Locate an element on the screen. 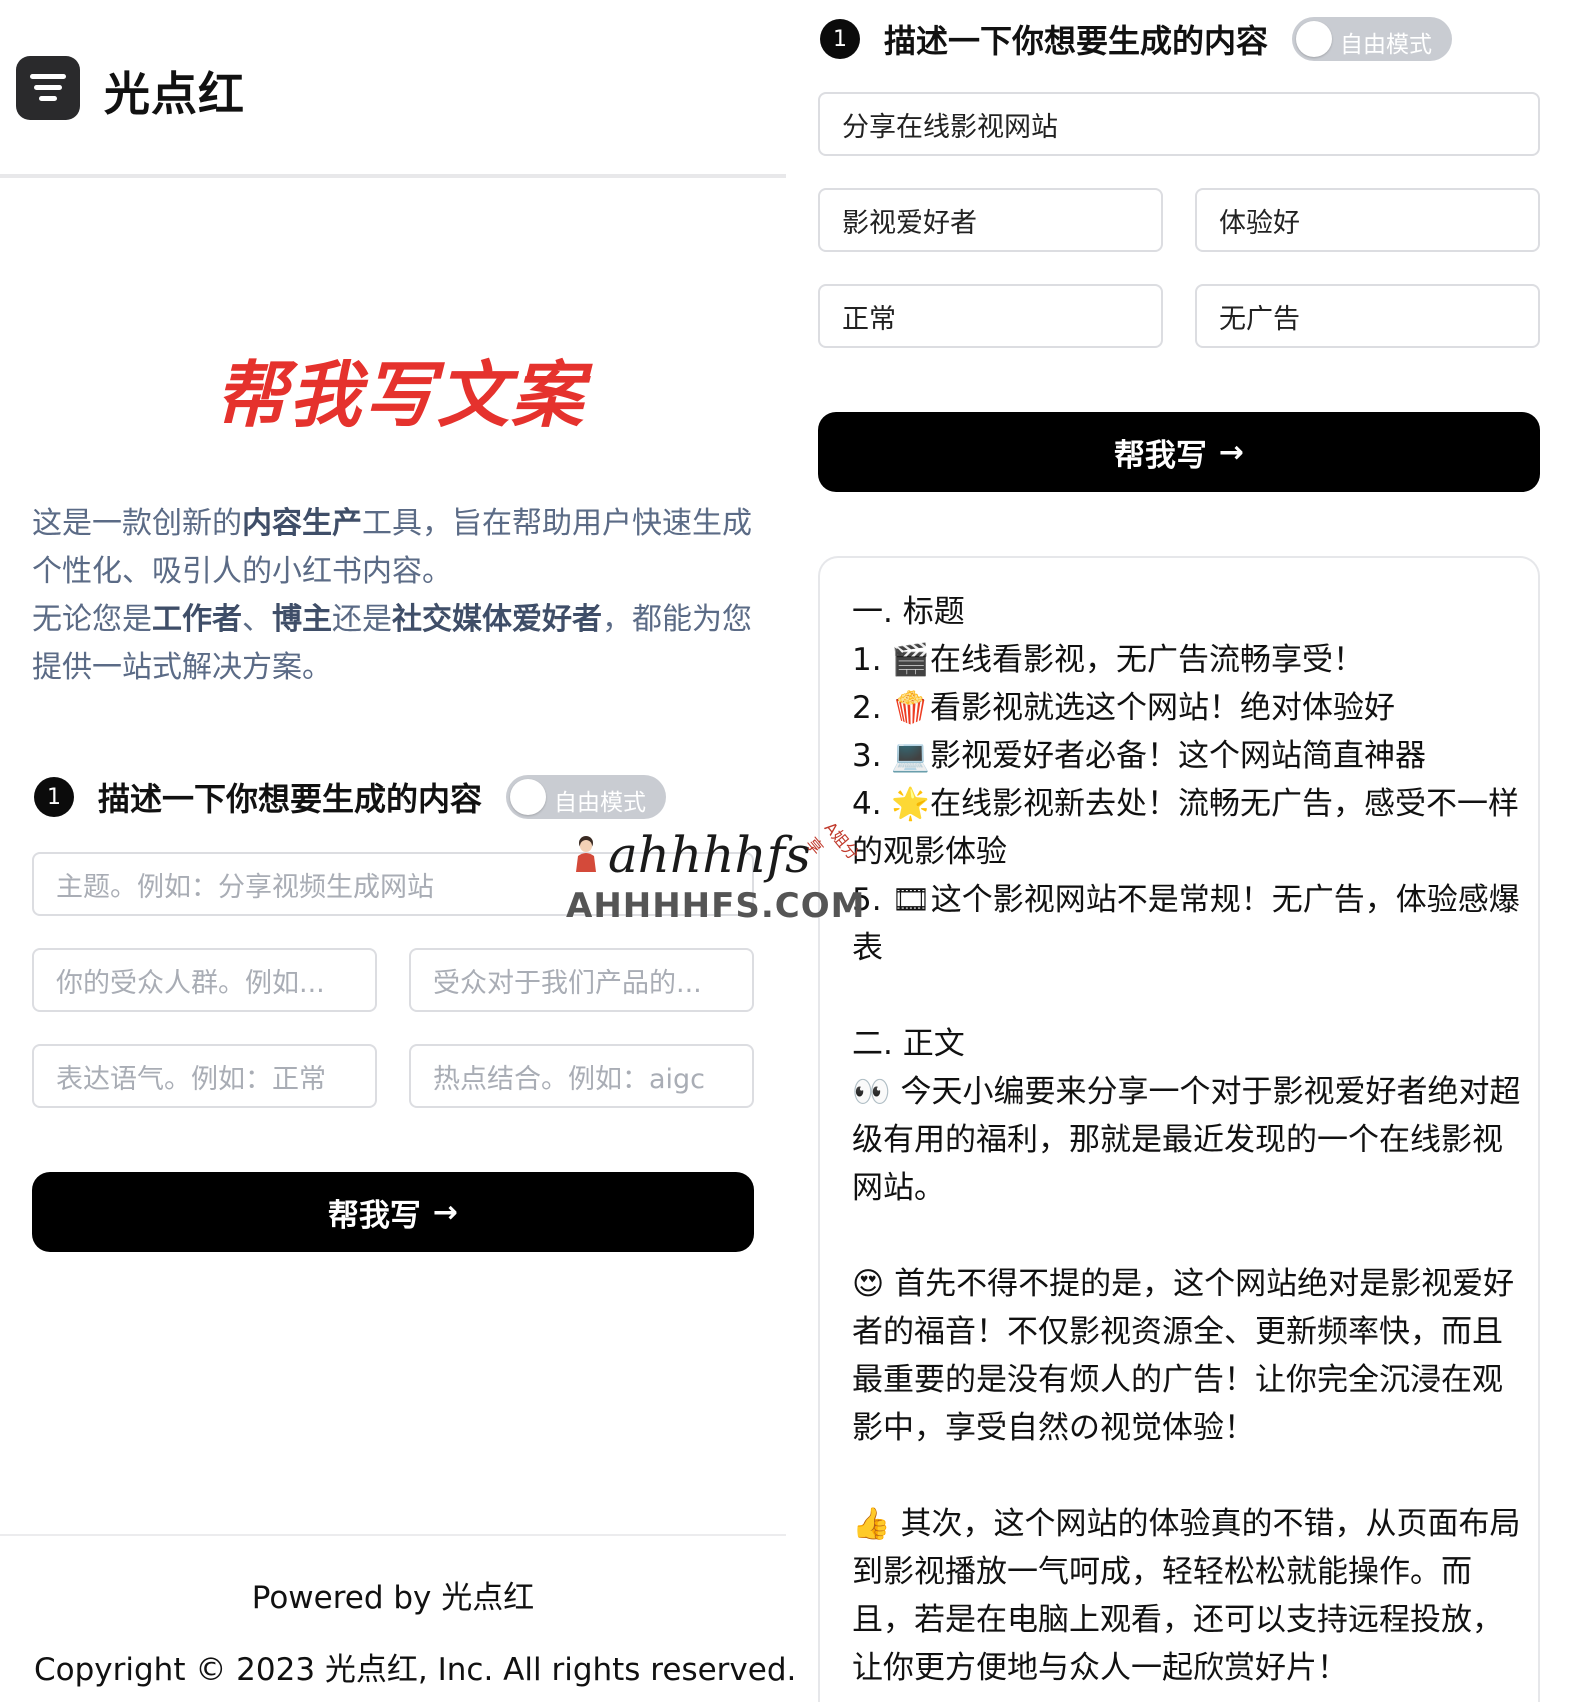  trend-input: 热点结合。例如：aigc is located at coordinates (581, 1076).